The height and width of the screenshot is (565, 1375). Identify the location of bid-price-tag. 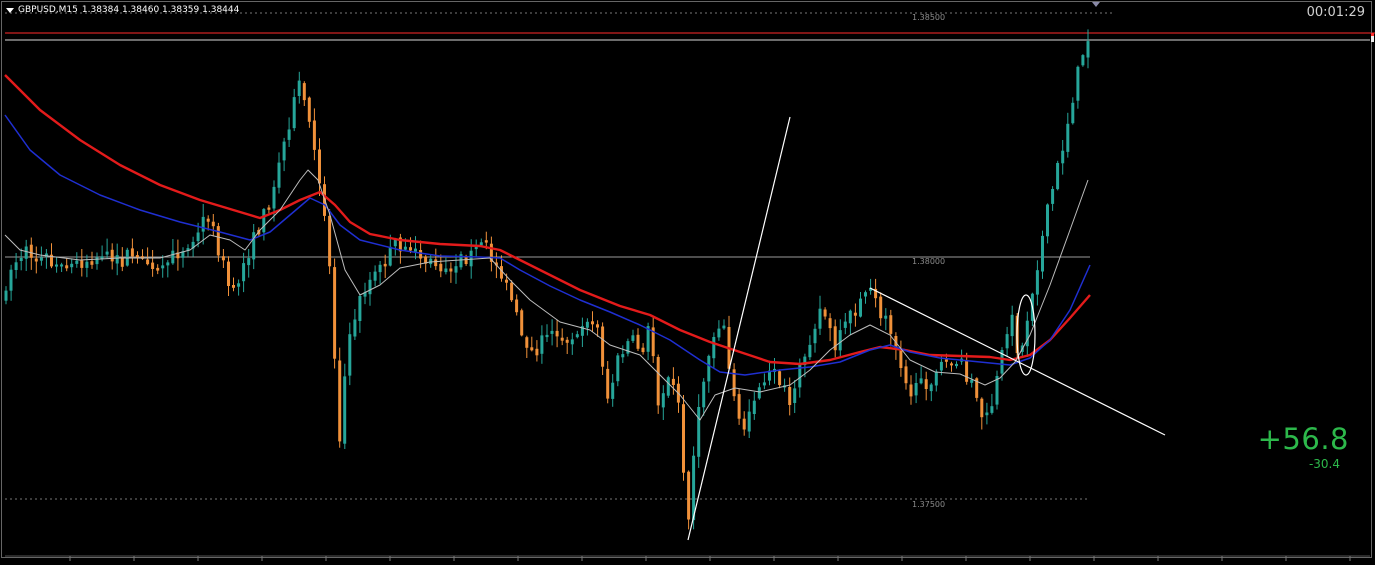
(1372, 39).